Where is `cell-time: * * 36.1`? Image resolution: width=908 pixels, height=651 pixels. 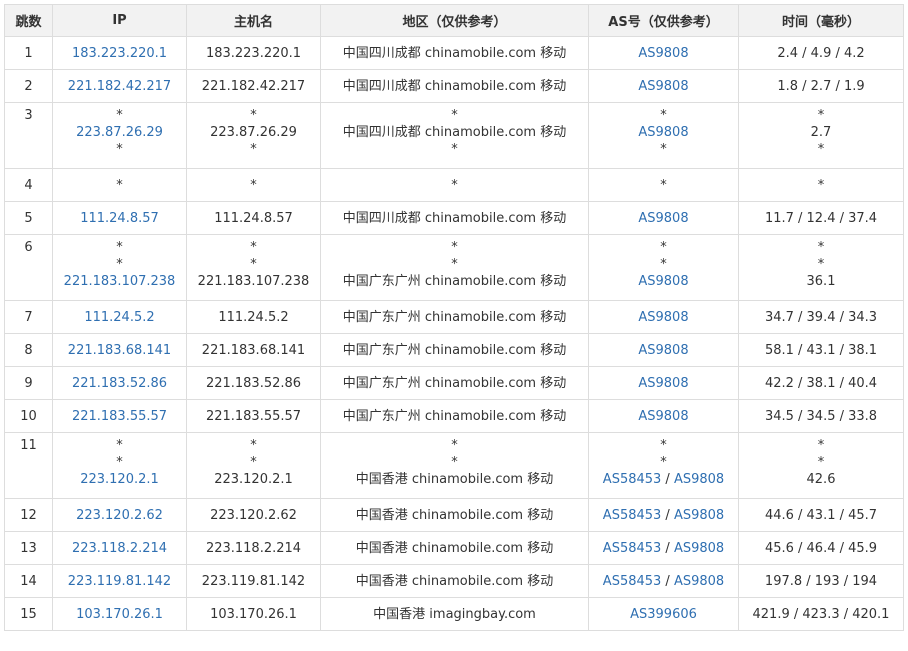 cell-time: * * 36.1 is located at coordinates (821, 267).